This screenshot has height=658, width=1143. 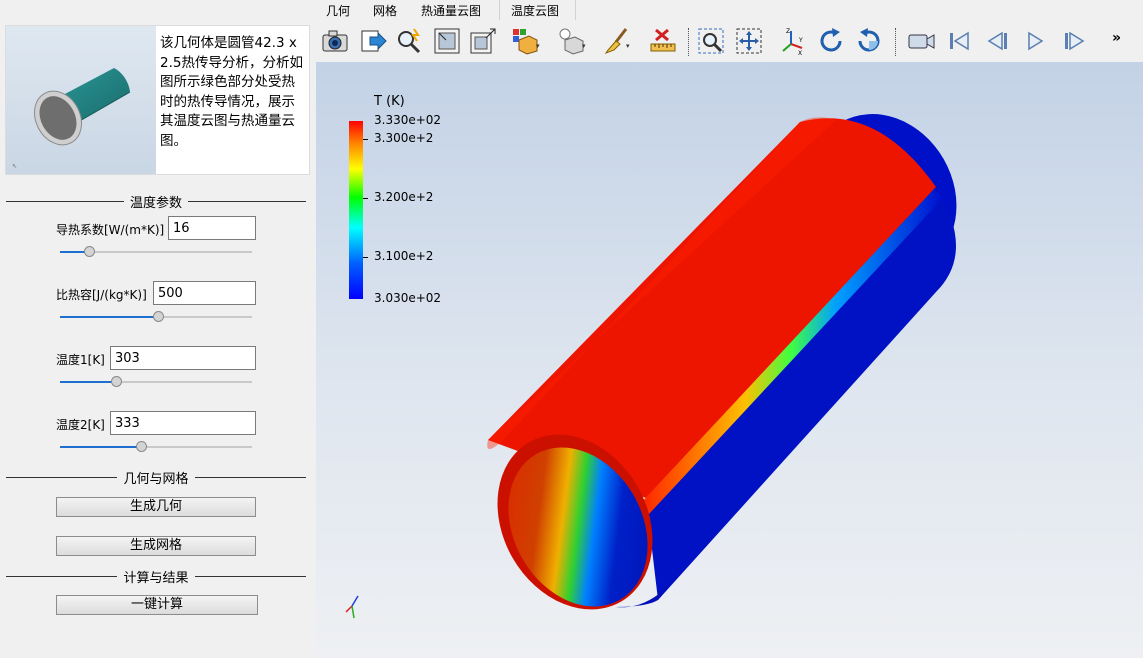 What do you see at coordinates (156, 252) in the screenshot?
I see `conductivity-slider` at bounding box center [156, 252].